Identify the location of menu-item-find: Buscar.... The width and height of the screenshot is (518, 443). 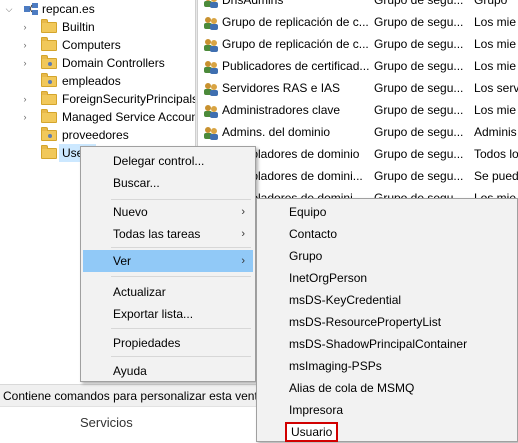
(168, 183).